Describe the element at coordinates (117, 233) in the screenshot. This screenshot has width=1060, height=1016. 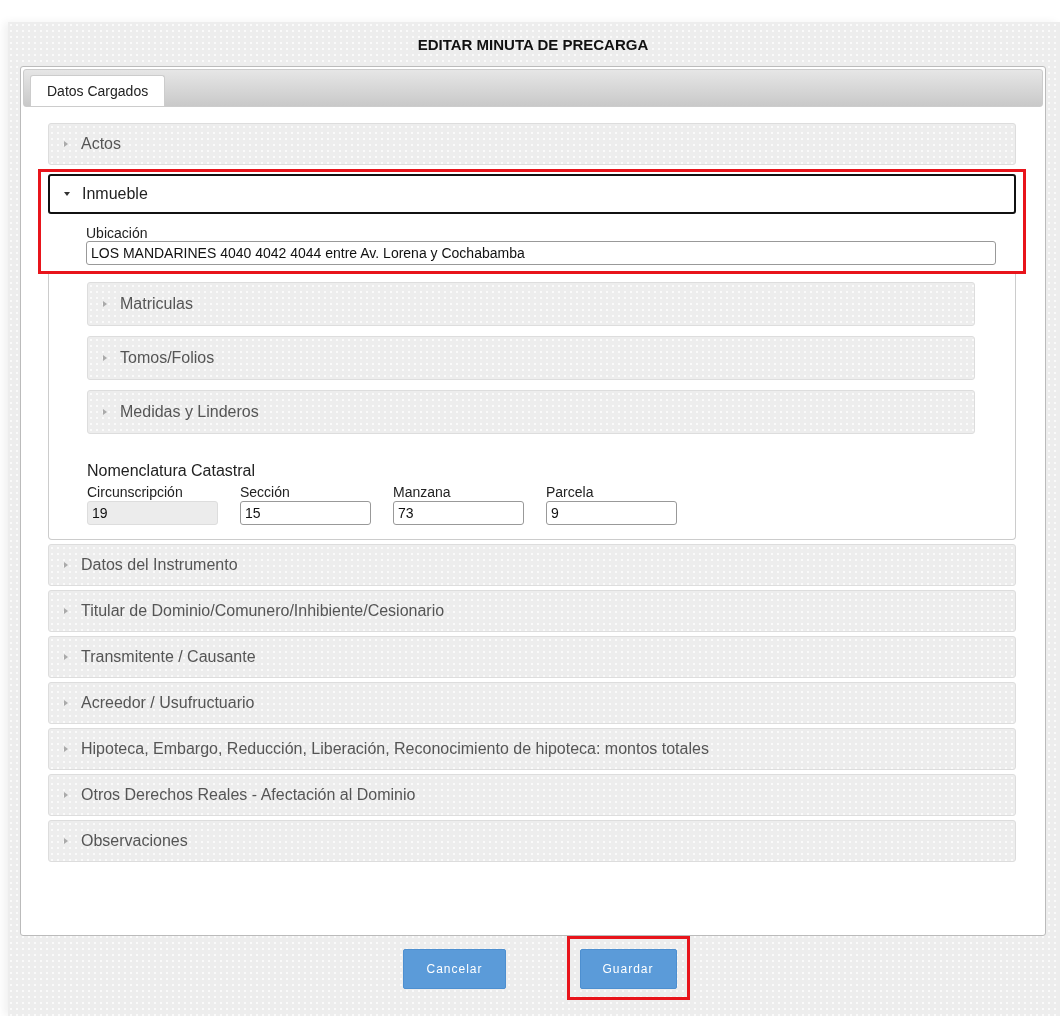
I see `field-label: Ubicación` at that location.